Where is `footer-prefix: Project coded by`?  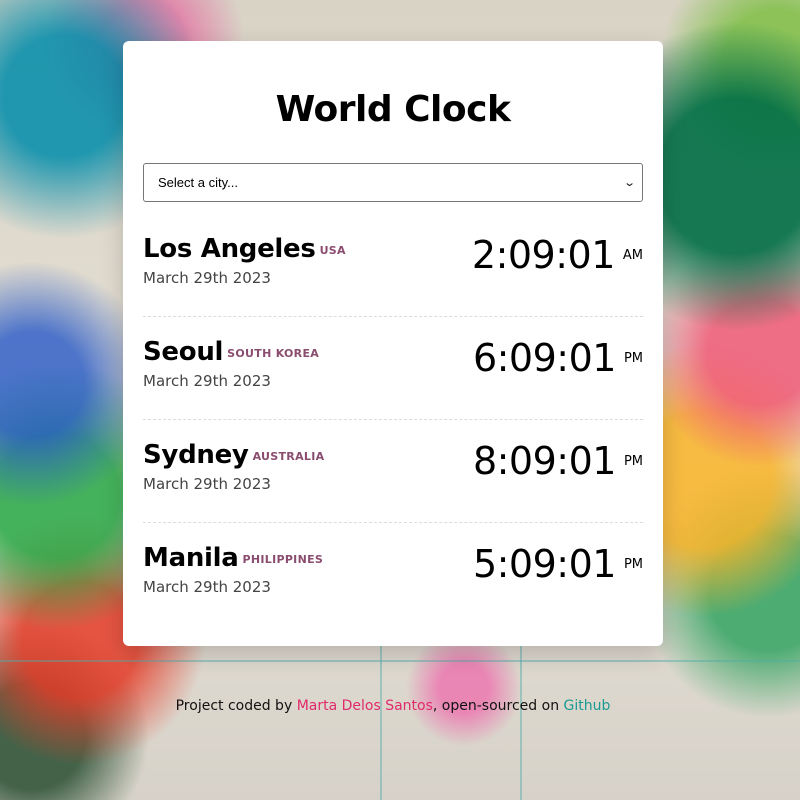 footer-prefix: Project coded by is located at coordinates (236, 706).